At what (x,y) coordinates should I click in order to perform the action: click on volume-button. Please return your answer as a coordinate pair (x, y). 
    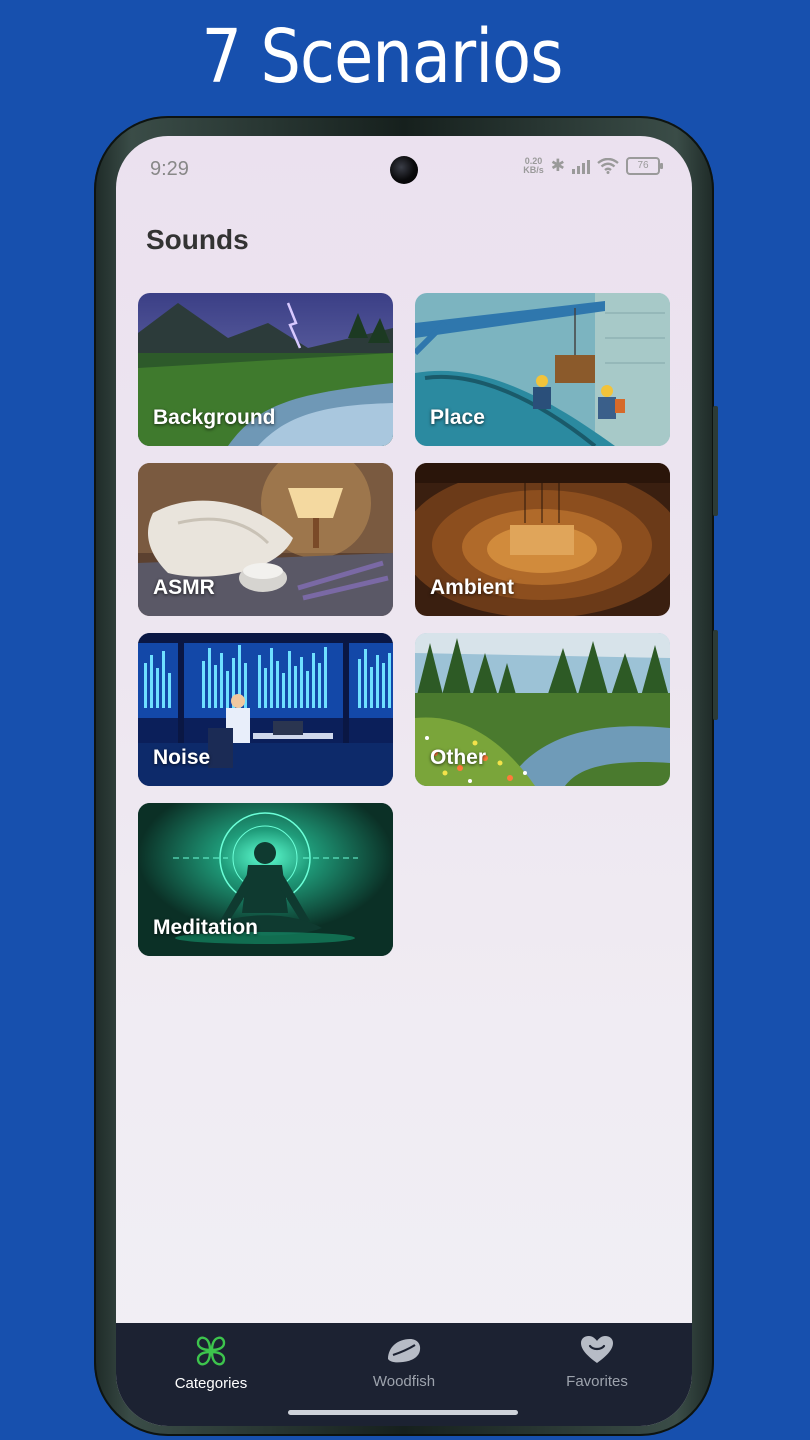
    Looking at the image, I should click on (715, 461).